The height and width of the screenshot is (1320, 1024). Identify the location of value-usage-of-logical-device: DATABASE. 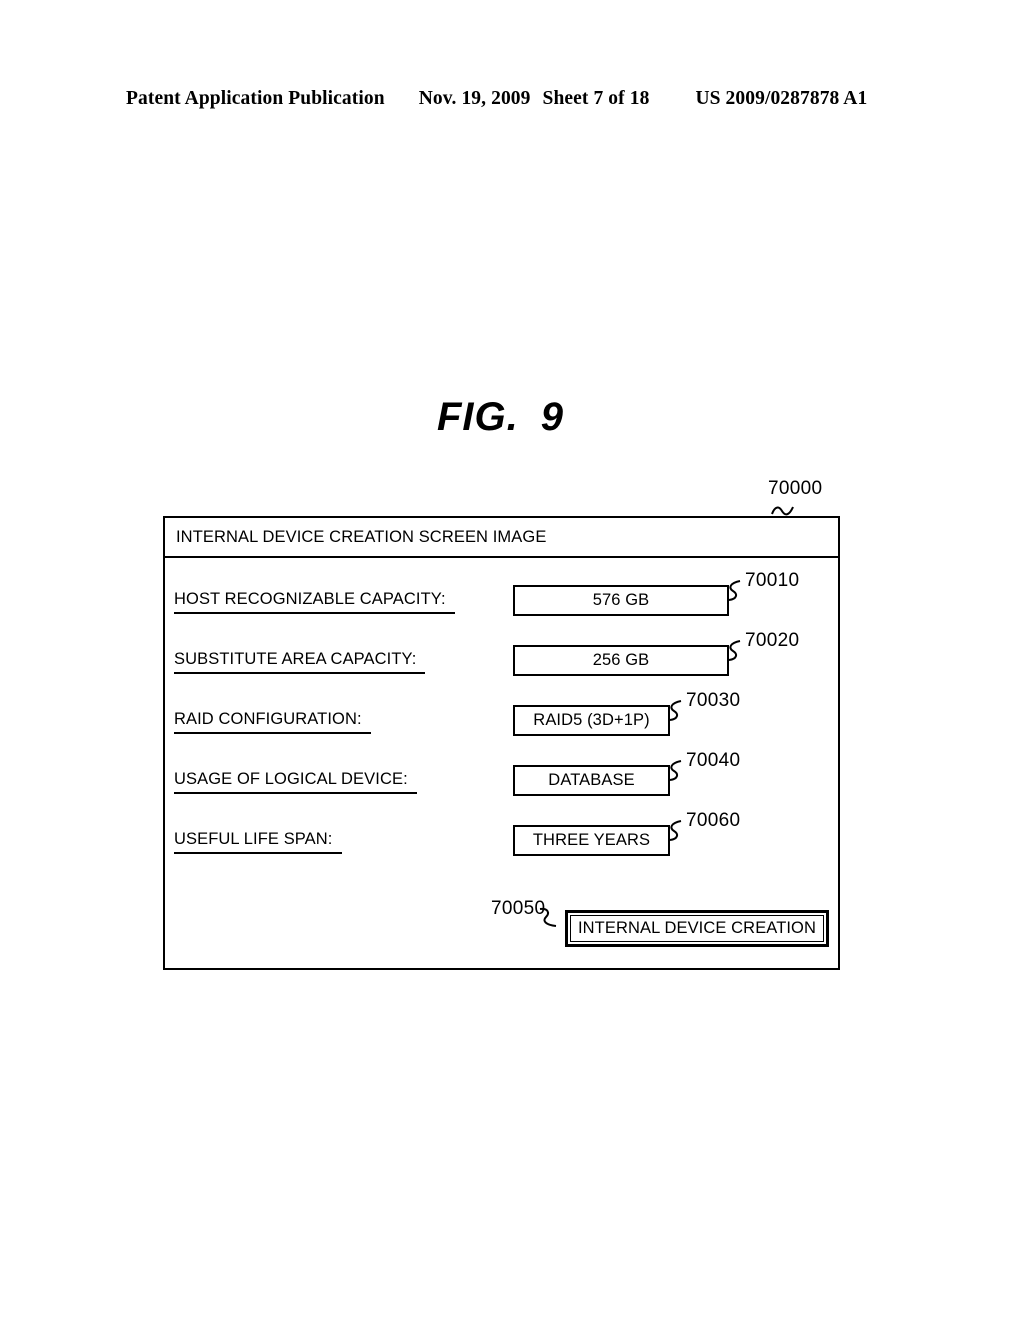
(591, 780).